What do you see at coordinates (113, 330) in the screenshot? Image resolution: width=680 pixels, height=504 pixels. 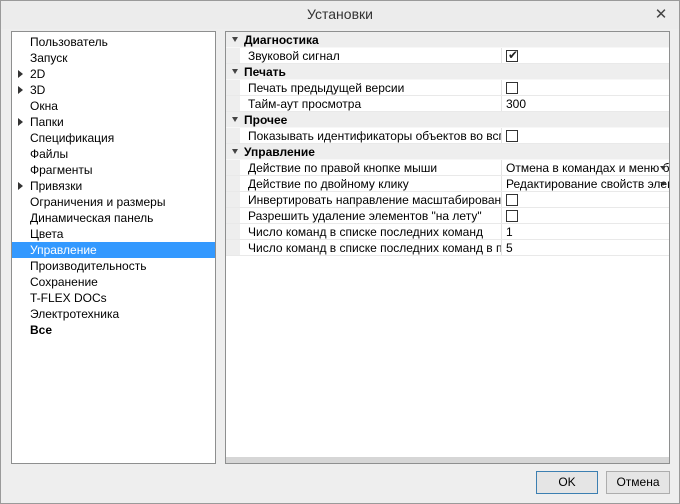 I see `tree-item: Все` at bounding box center [113, 330].